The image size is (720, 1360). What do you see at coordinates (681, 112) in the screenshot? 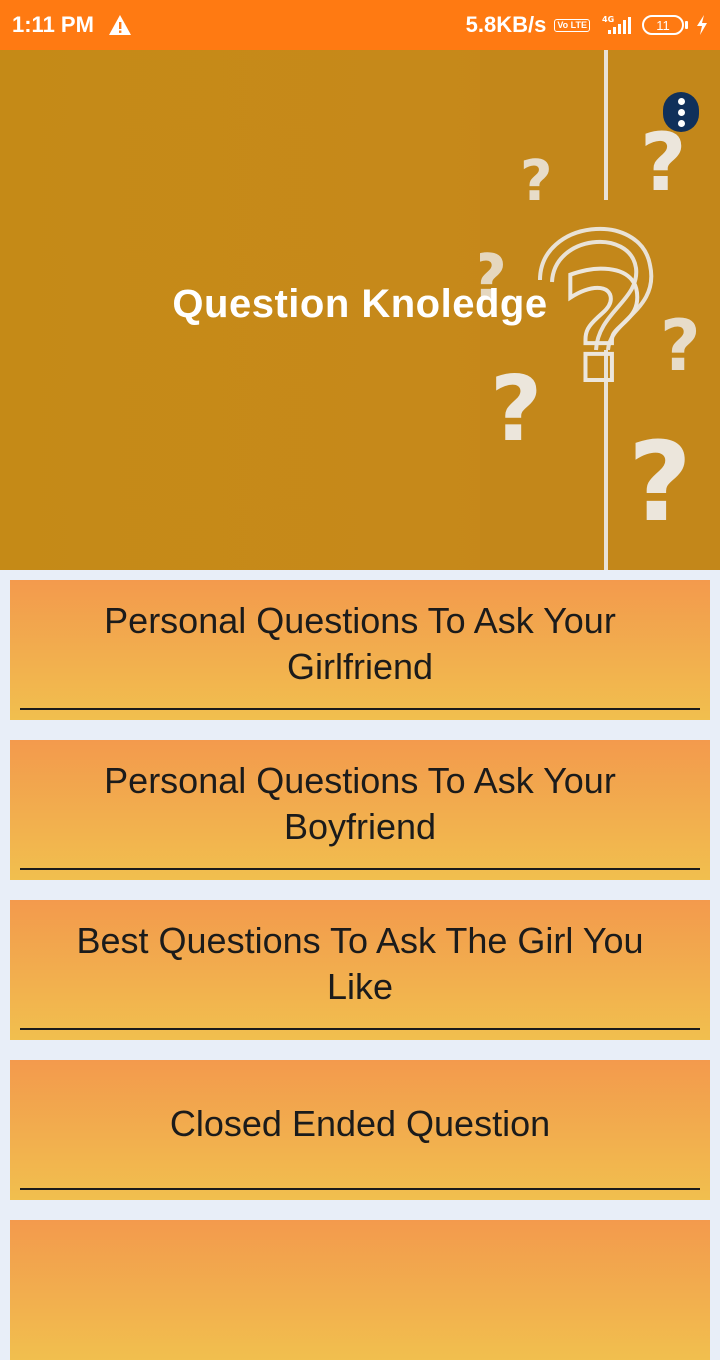
I see `more-options-button` at bounding box center [681, 112].